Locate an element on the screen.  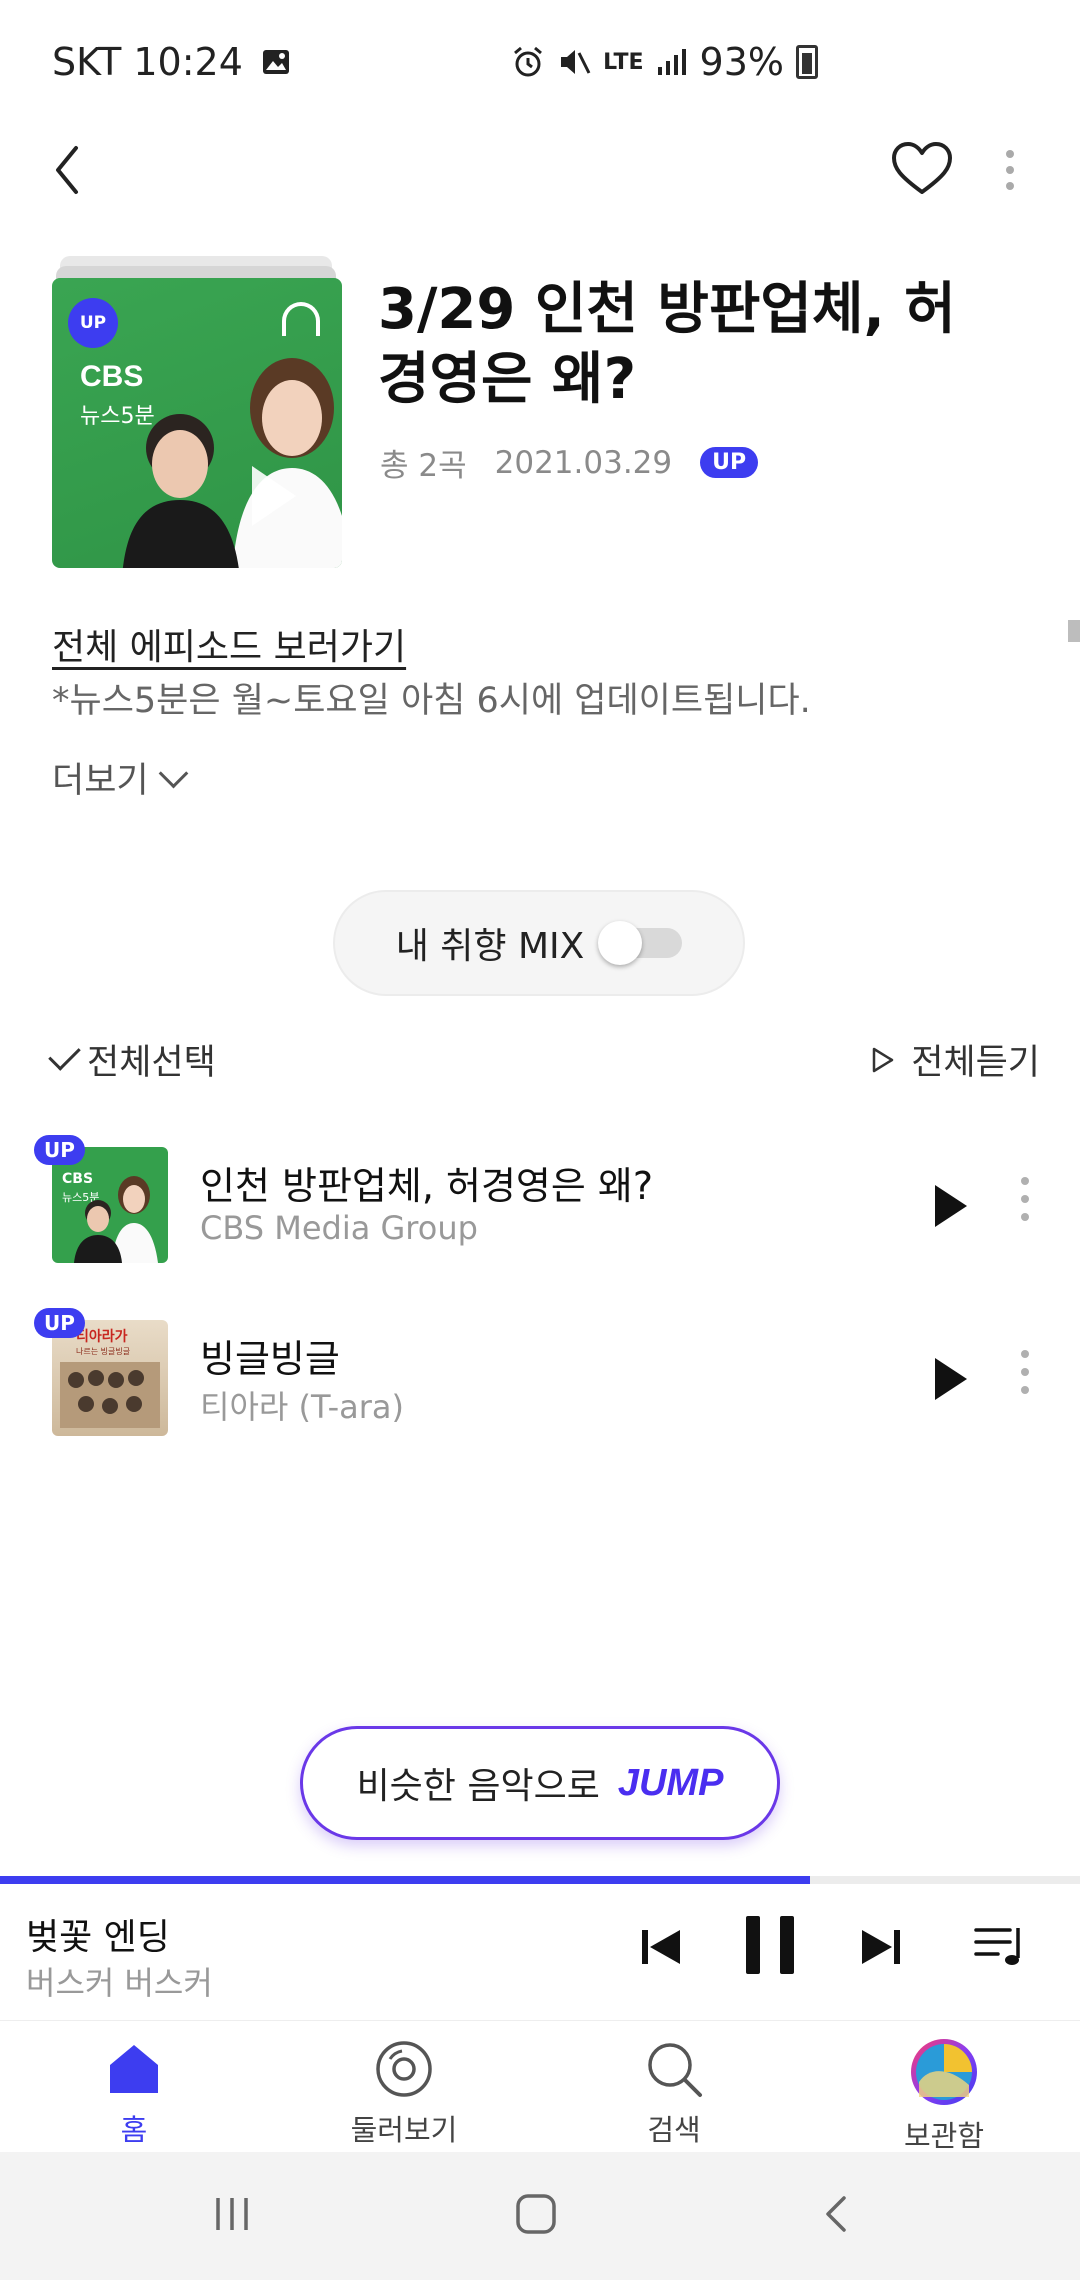
previous-button is located at coordinates (661, 1947).